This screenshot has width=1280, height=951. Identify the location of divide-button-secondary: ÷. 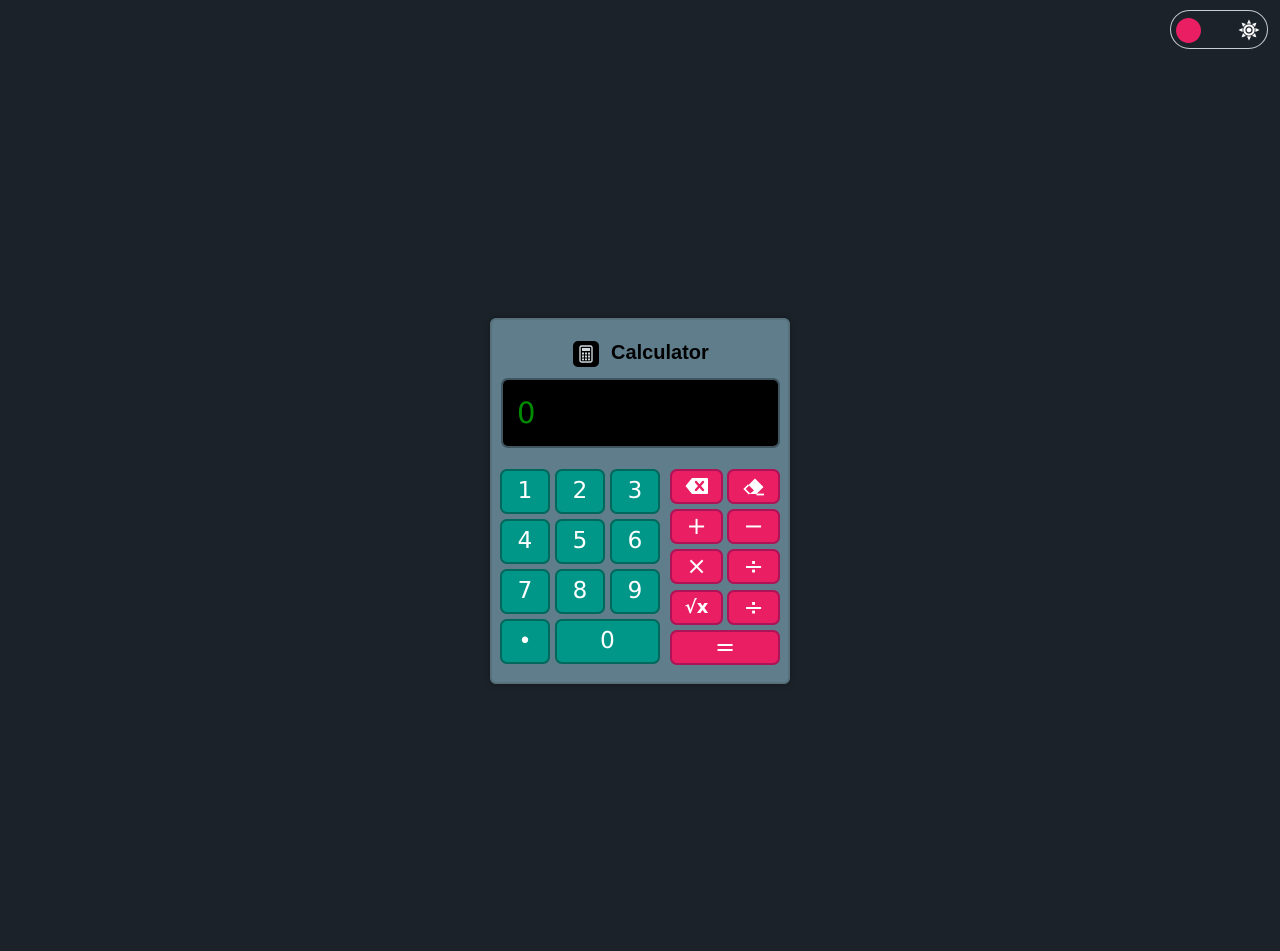
(753, 607).